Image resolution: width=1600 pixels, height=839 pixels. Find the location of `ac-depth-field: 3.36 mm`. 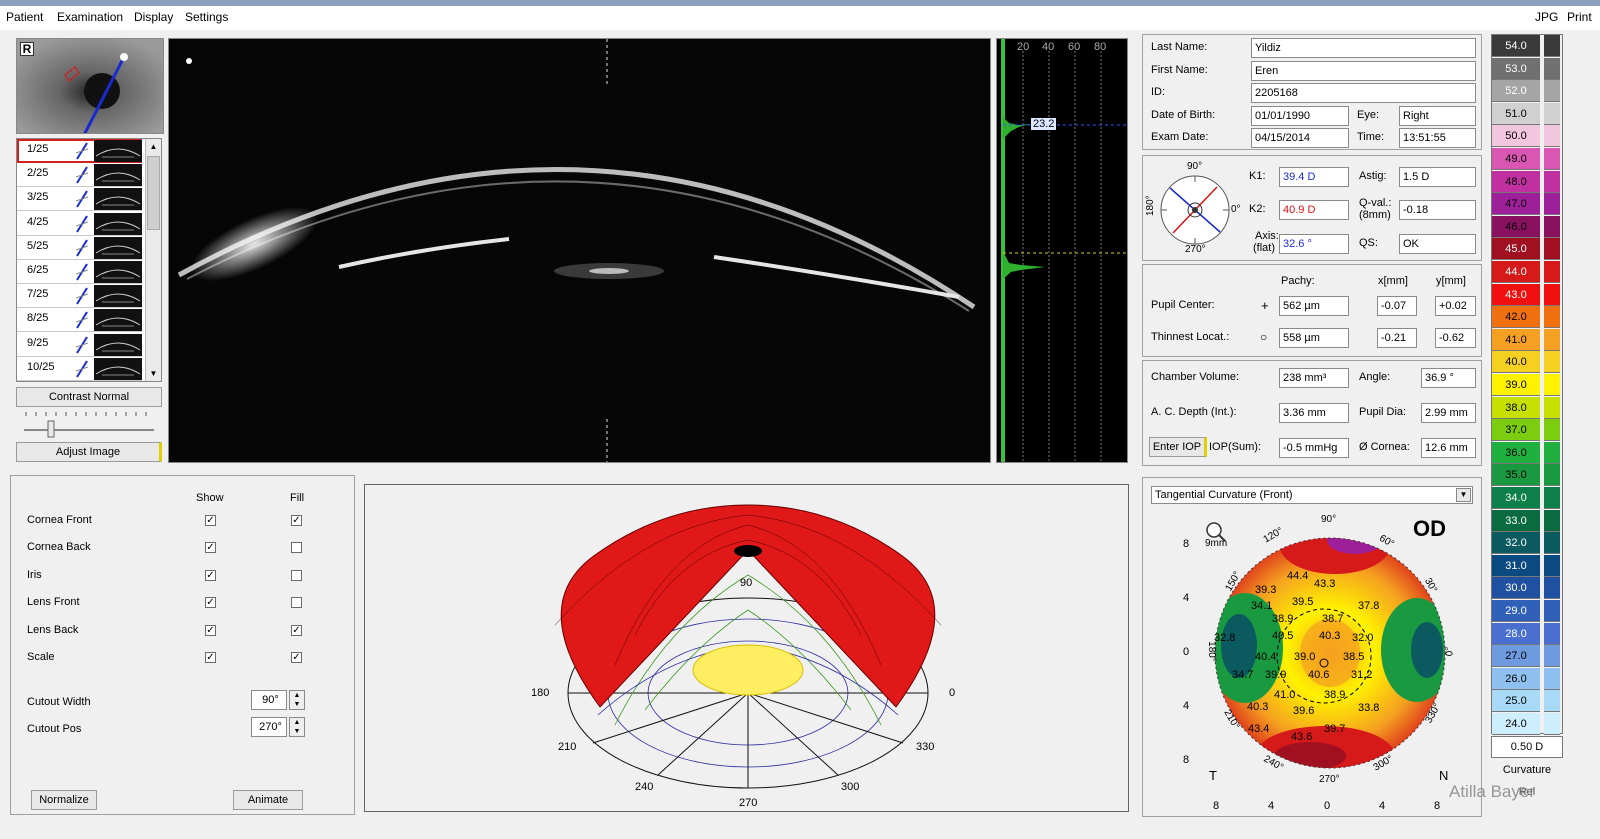

ac-depth-field: 3.36 mm is located at coordinates (1314, 413).